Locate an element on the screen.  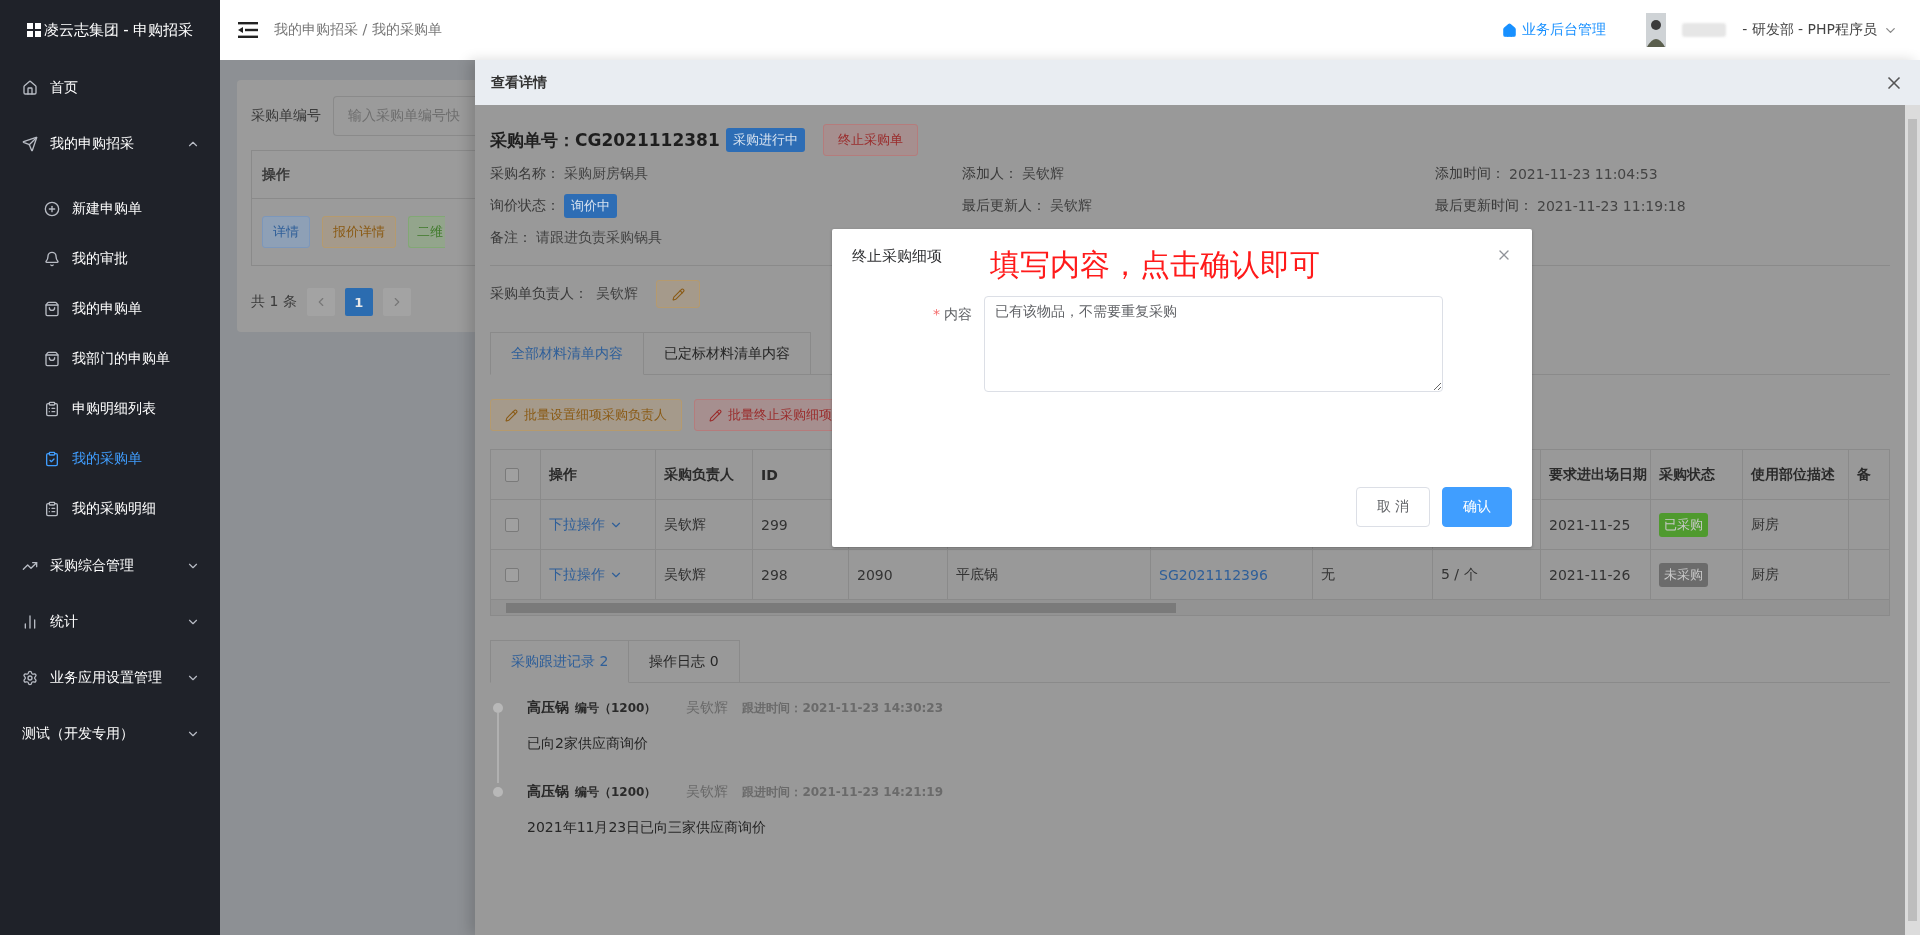
sidebar-subitem: 新建申购单 is located at coordinates (110, 209).